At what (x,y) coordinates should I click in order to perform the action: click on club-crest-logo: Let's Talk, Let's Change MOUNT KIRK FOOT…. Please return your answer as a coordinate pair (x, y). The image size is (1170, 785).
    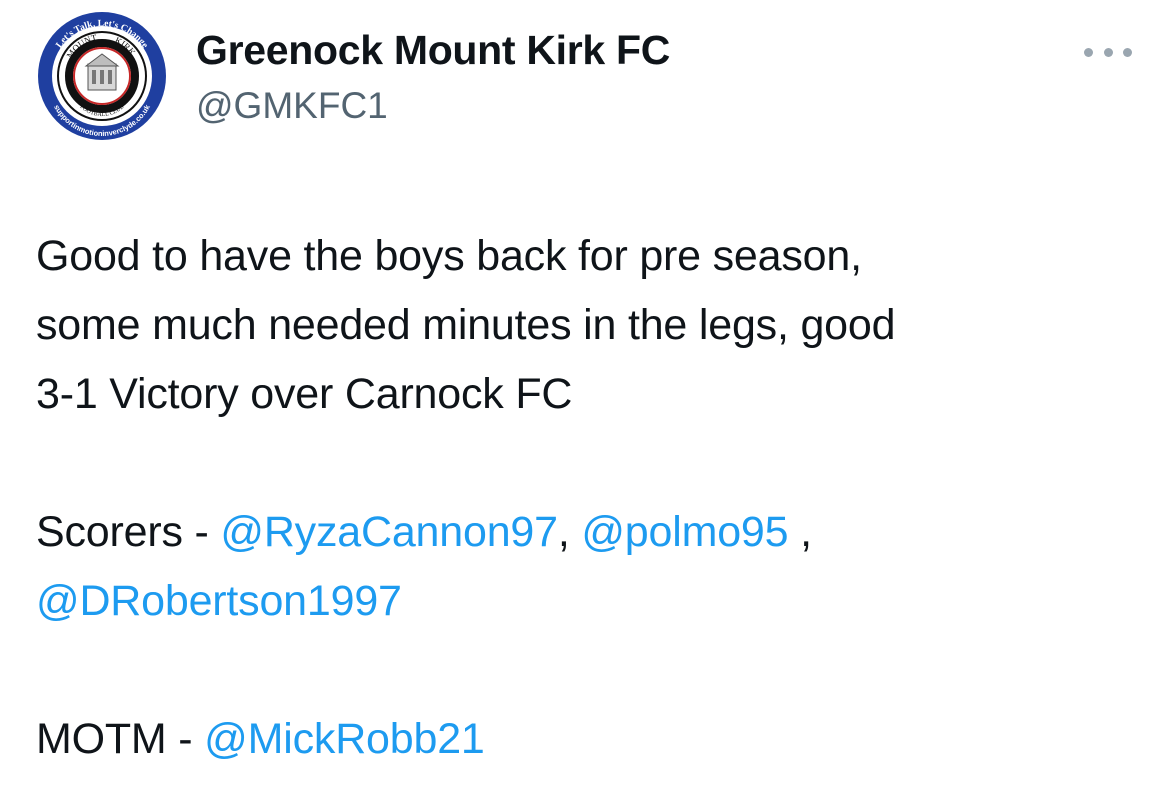
    Looking at the image, I should click on (102, 76).